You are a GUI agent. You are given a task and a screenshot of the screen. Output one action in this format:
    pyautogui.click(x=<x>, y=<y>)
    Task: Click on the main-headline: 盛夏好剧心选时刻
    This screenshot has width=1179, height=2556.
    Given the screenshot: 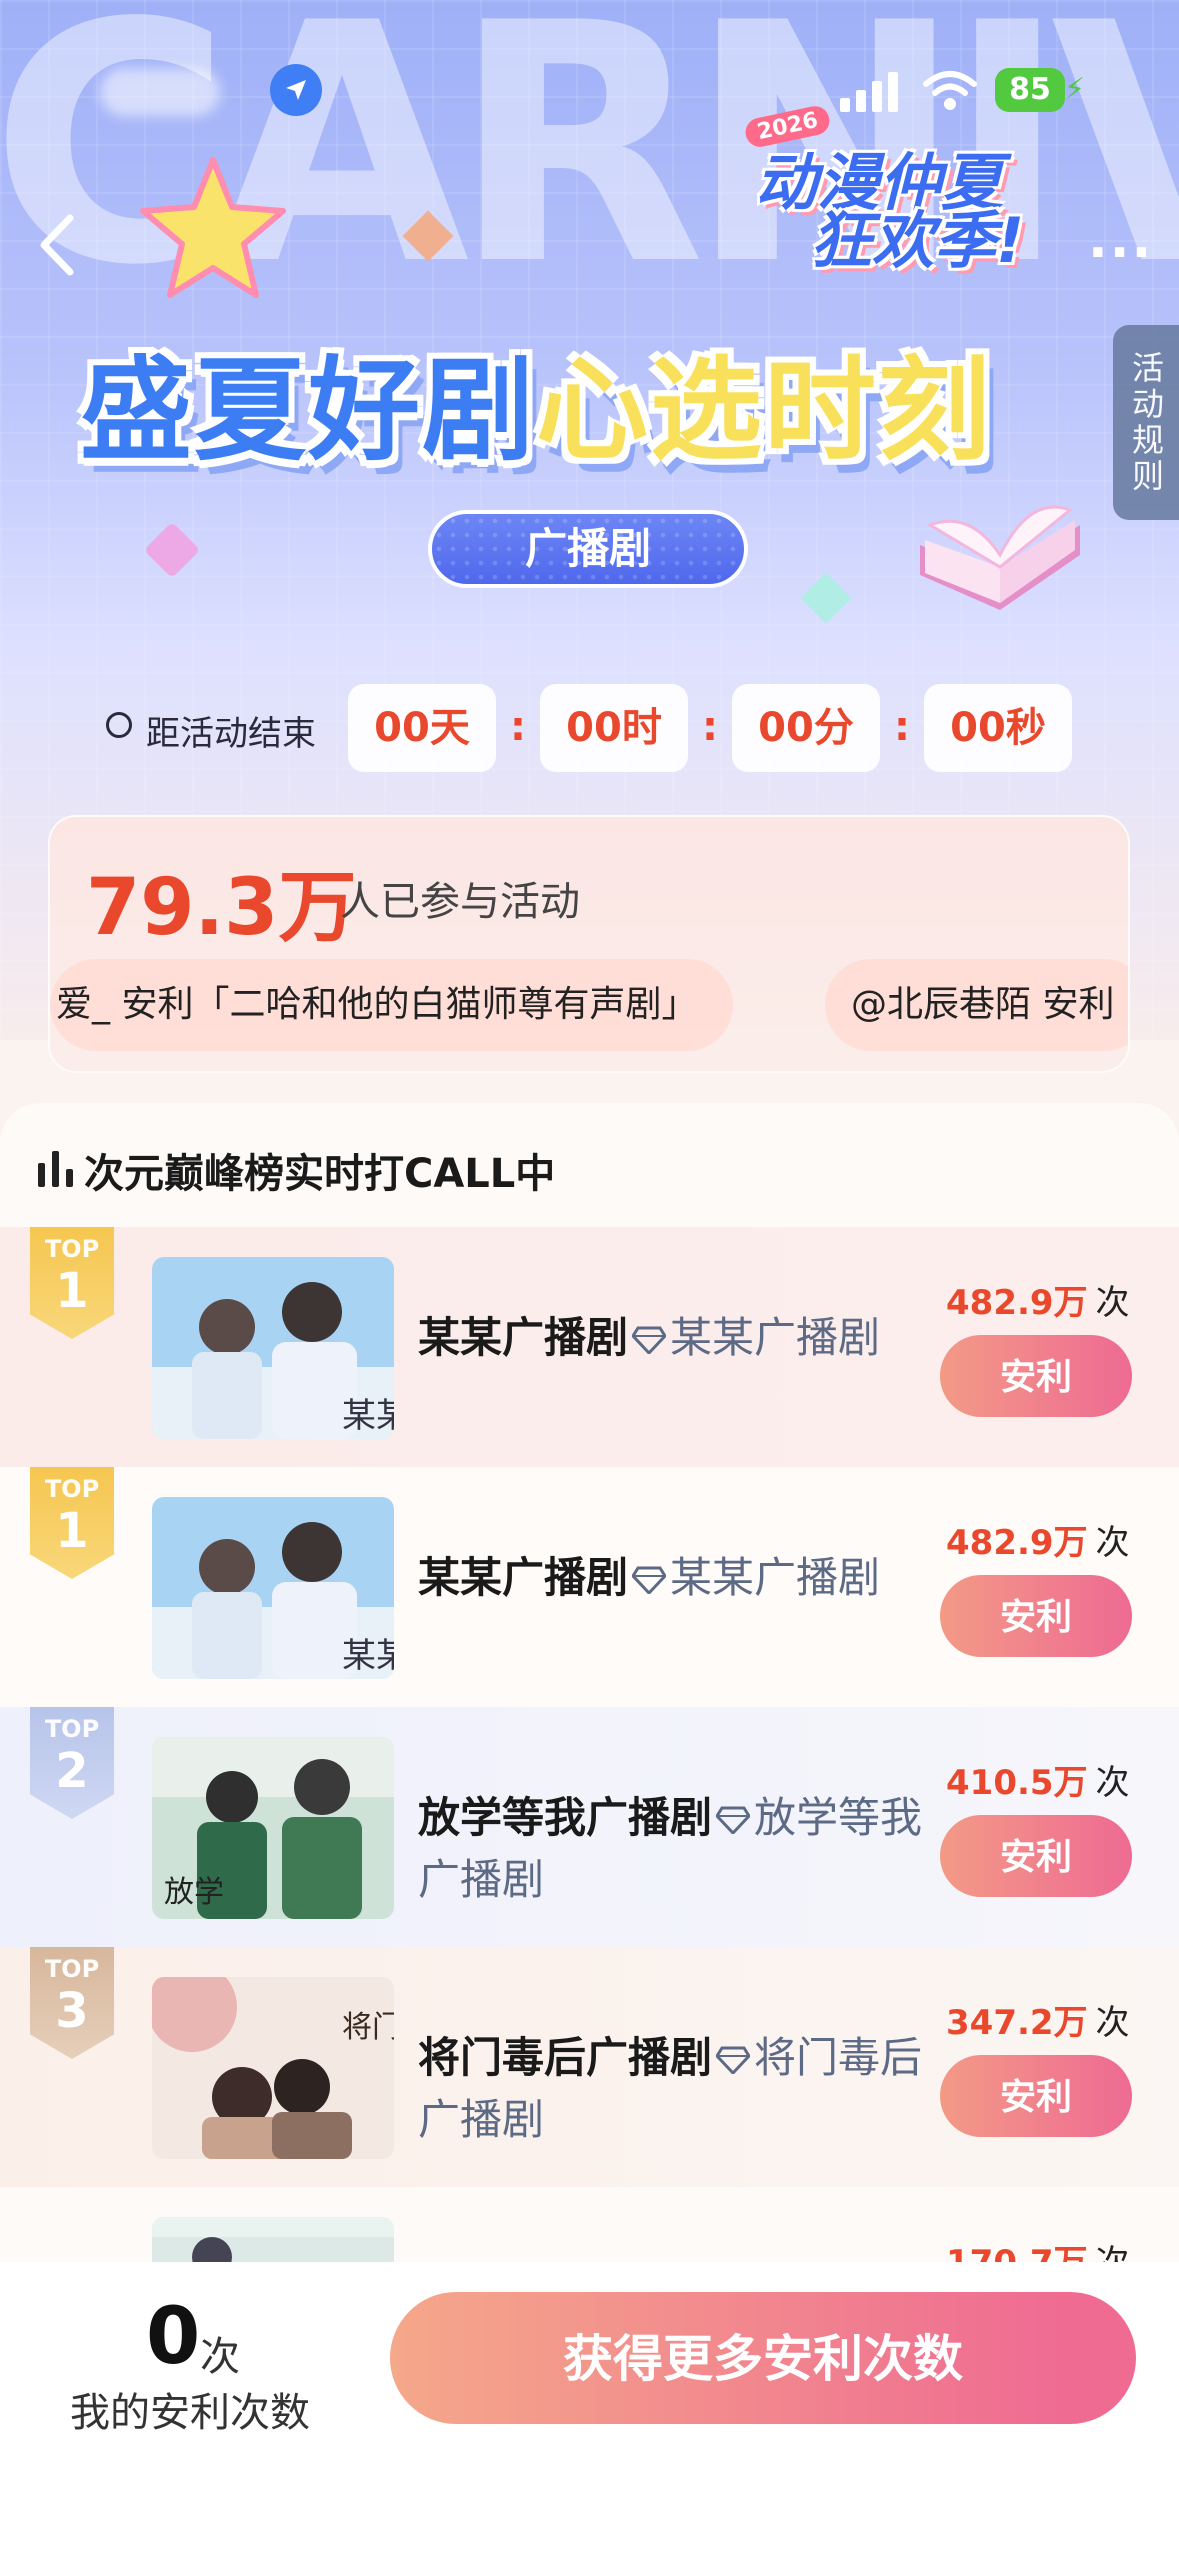 What is the action you would take?
    pyautogui.click(x=536, y=401)
    